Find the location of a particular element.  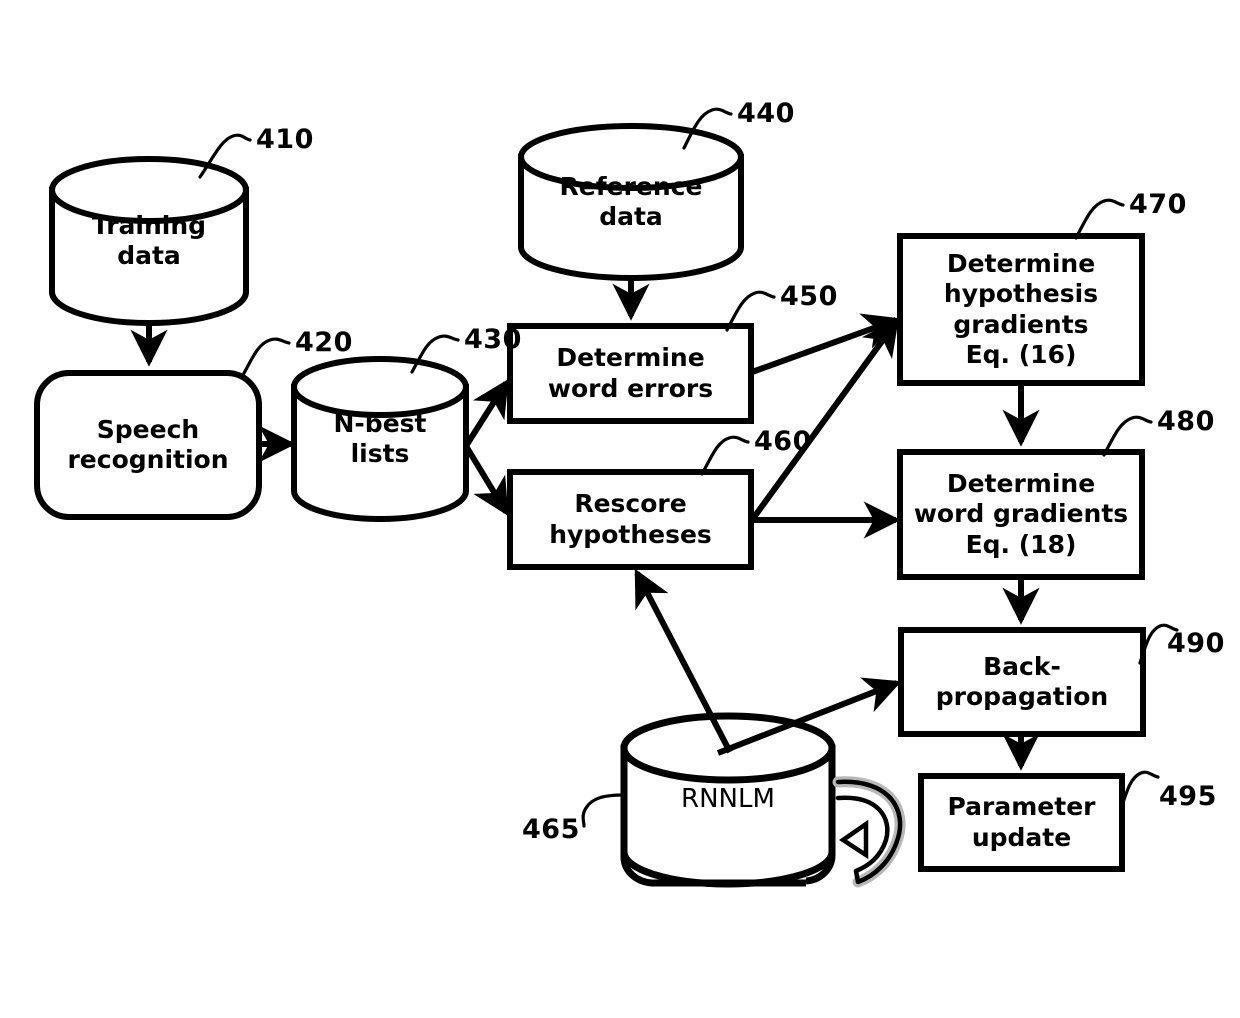

shape-n-best-lists is located at coordinates (380, 439).